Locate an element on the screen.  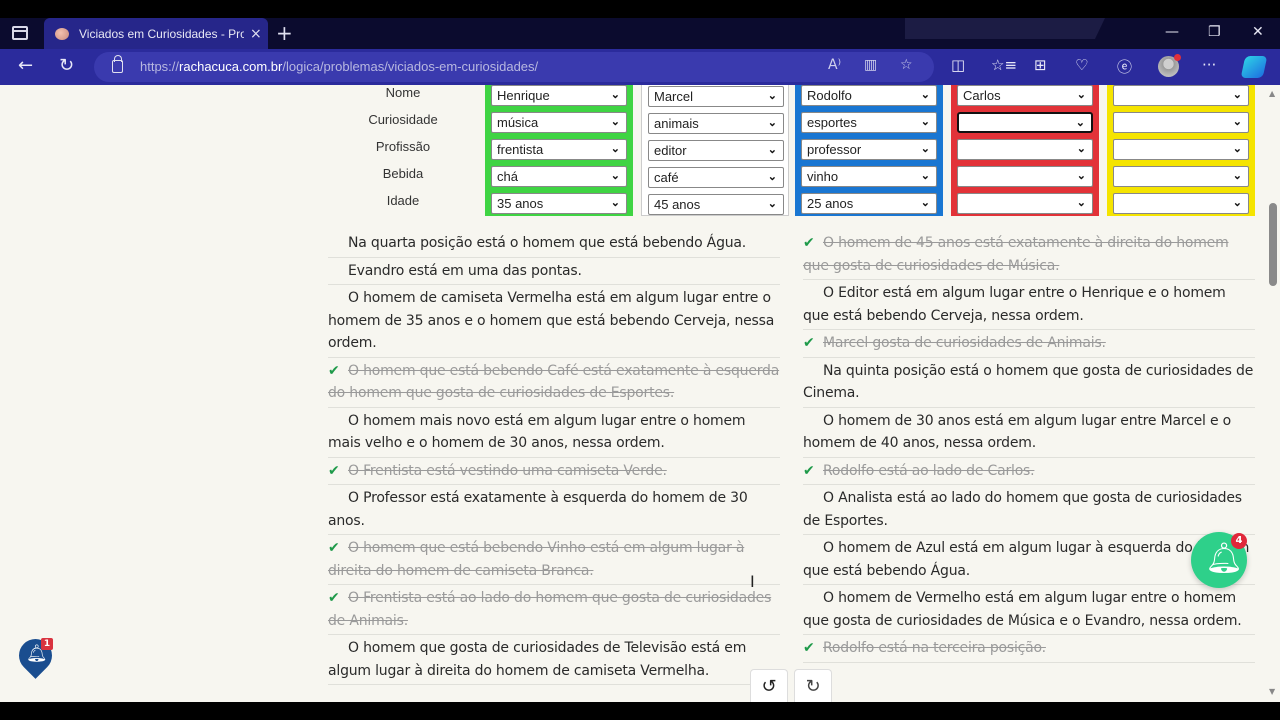
more-menu-icon: ··· is located at coordinates (1209, 65).